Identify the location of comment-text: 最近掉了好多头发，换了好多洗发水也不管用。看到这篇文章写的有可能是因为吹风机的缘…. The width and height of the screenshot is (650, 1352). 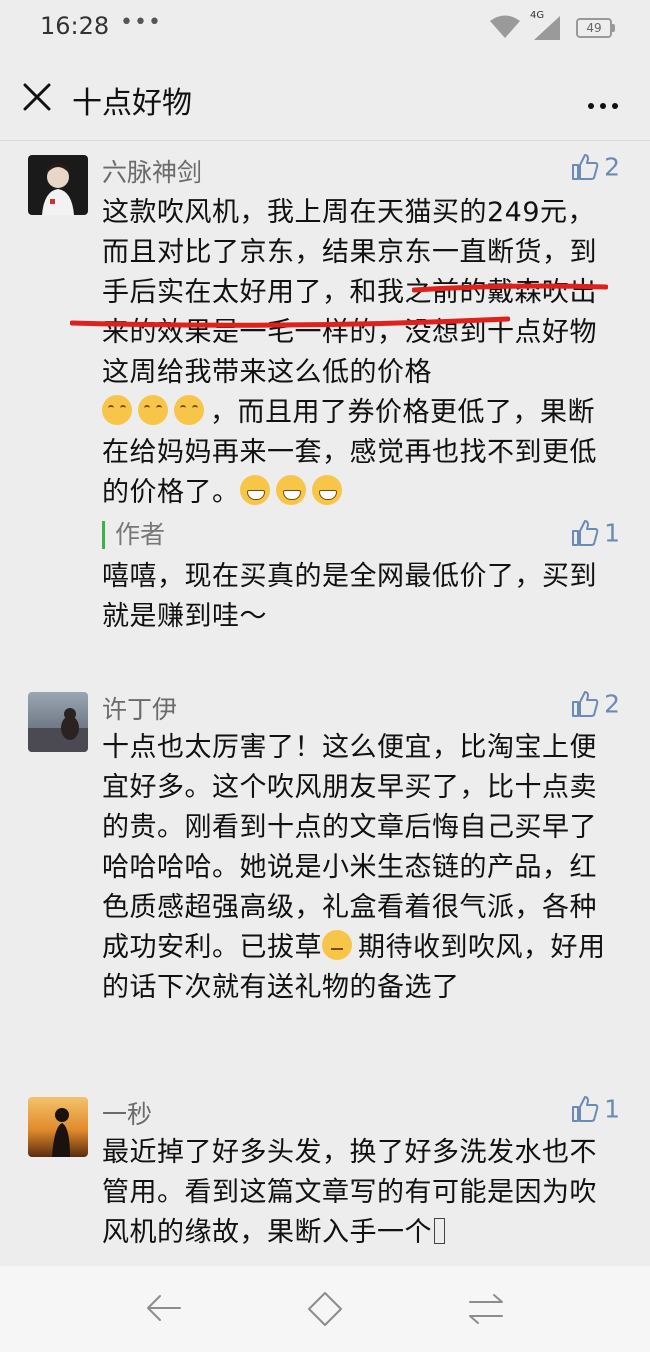
(362, 1193).